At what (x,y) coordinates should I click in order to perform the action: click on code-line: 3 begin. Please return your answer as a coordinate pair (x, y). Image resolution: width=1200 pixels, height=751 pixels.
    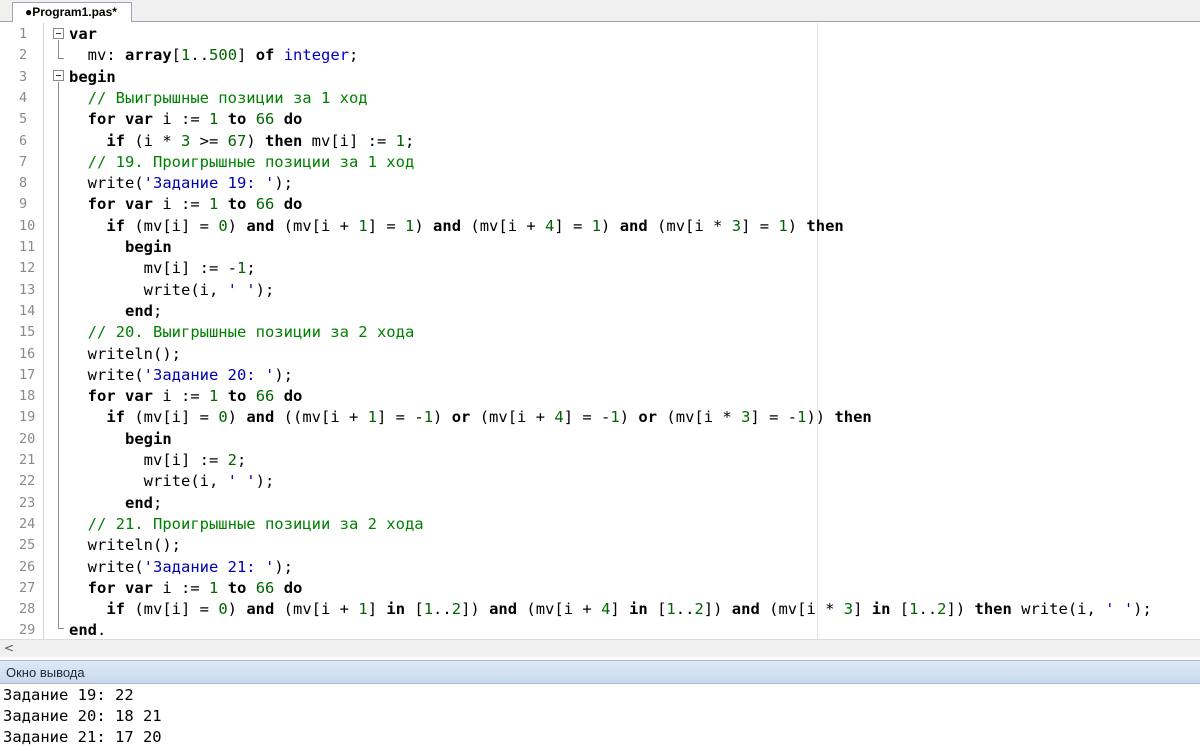
    Looking at the image, I should click on (600, 77).